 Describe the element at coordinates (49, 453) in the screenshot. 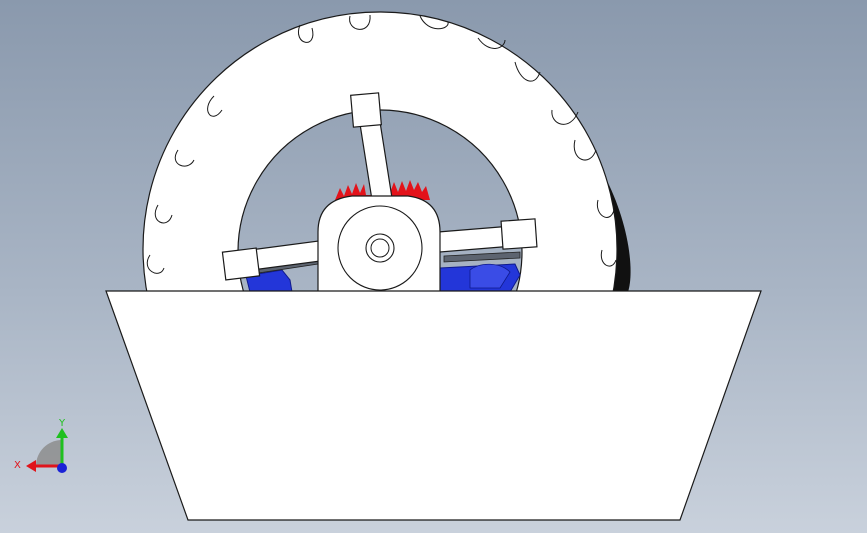

I see `triad-plane-indicator` at that location.